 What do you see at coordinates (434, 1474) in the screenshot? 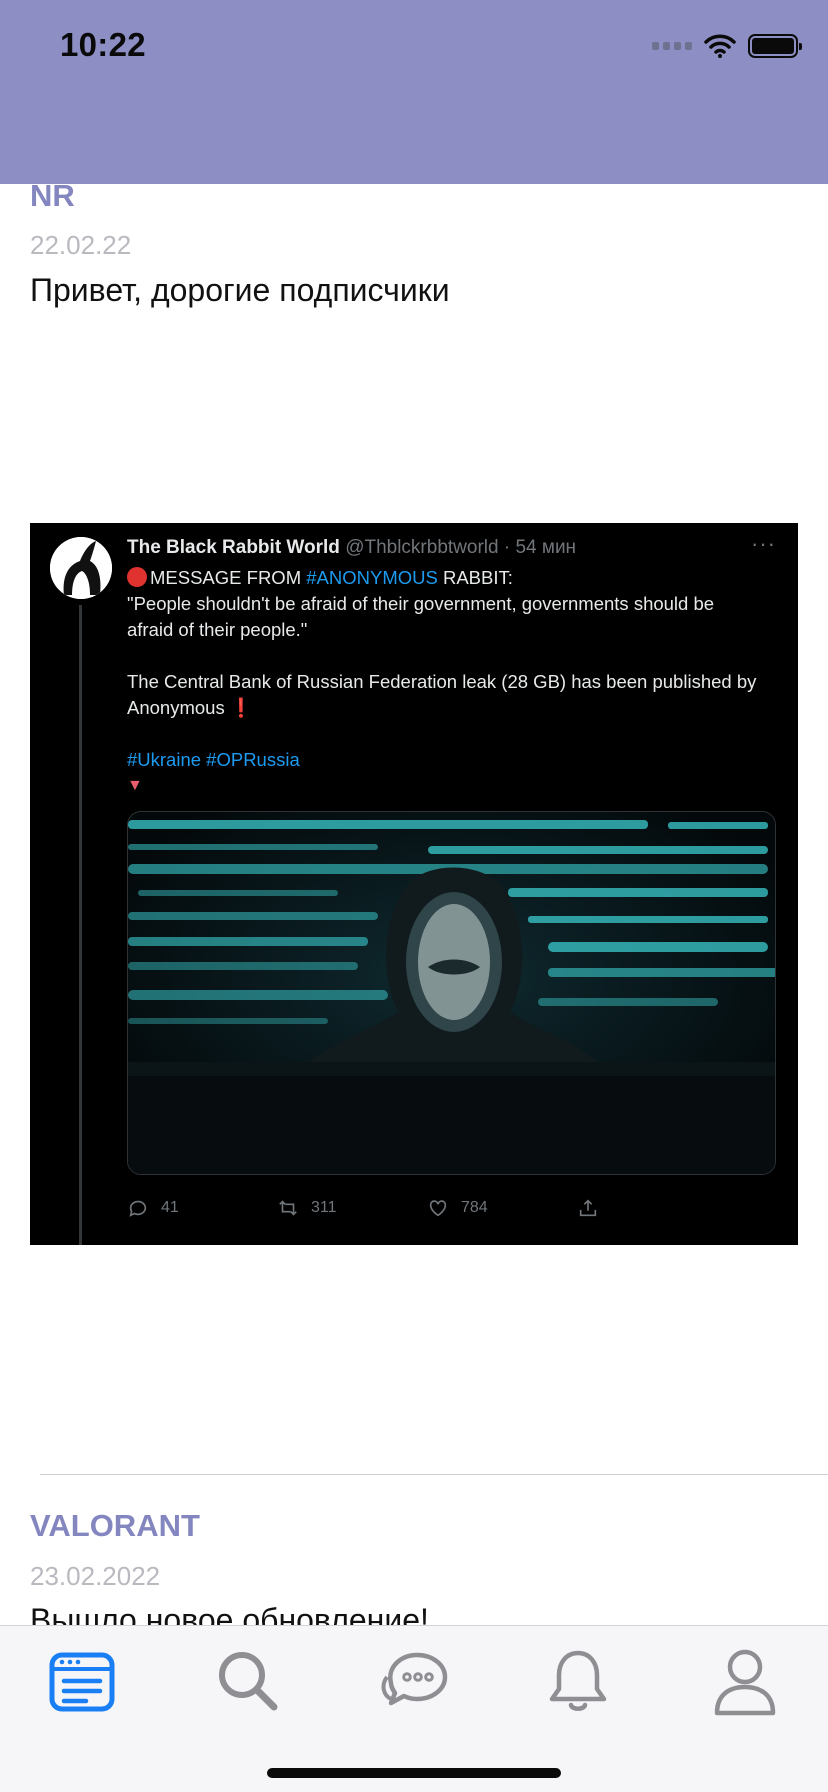
I see `post-divider` at bounding box center [434, 1474].